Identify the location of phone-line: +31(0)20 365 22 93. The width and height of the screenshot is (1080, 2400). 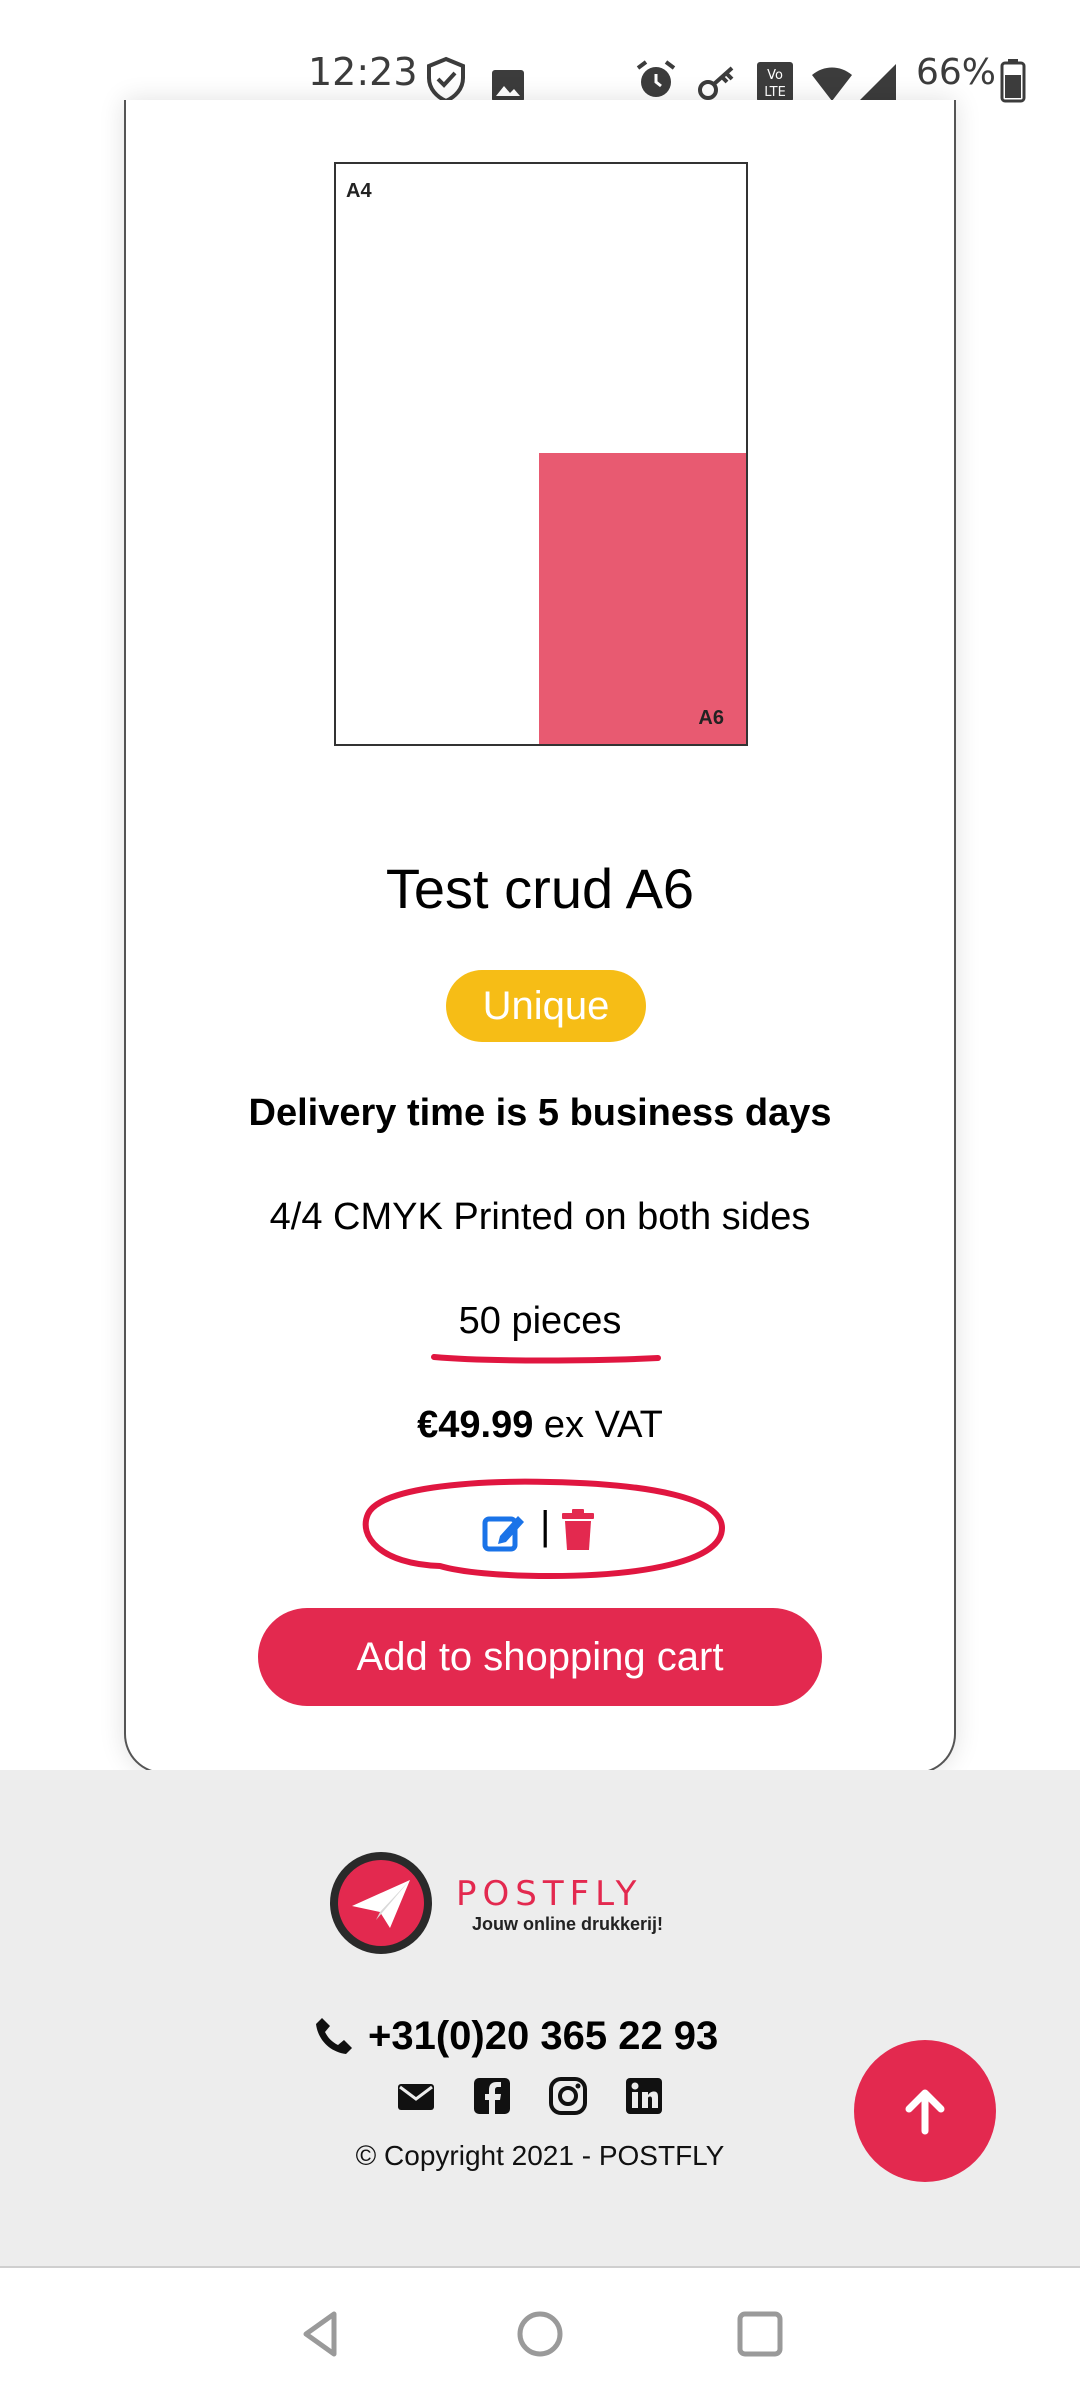
(516, 2036).